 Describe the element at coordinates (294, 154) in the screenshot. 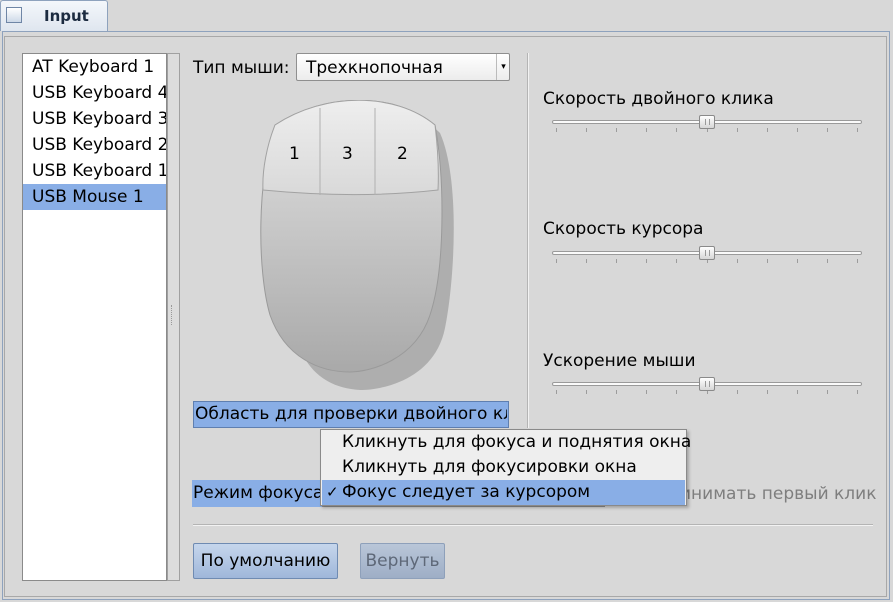

I see `mouse-button-1-label: 1` at that location.